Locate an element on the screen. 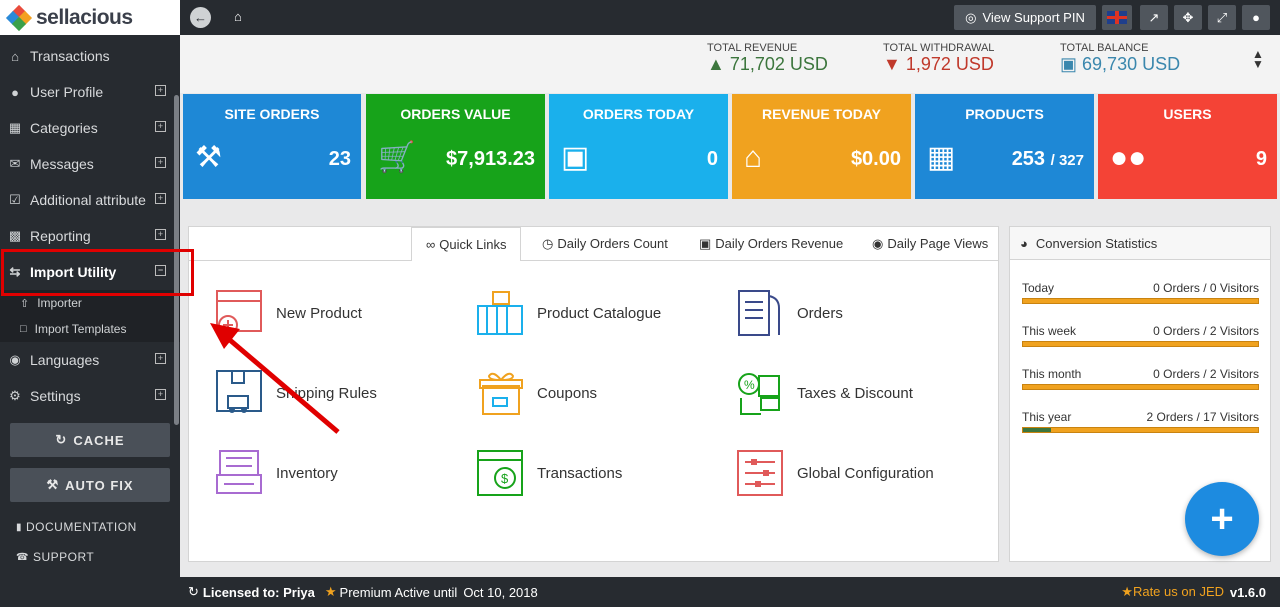 This screenshot has height=607, width=1280. transactions-icon: $ is located at coordinates (500, 473).